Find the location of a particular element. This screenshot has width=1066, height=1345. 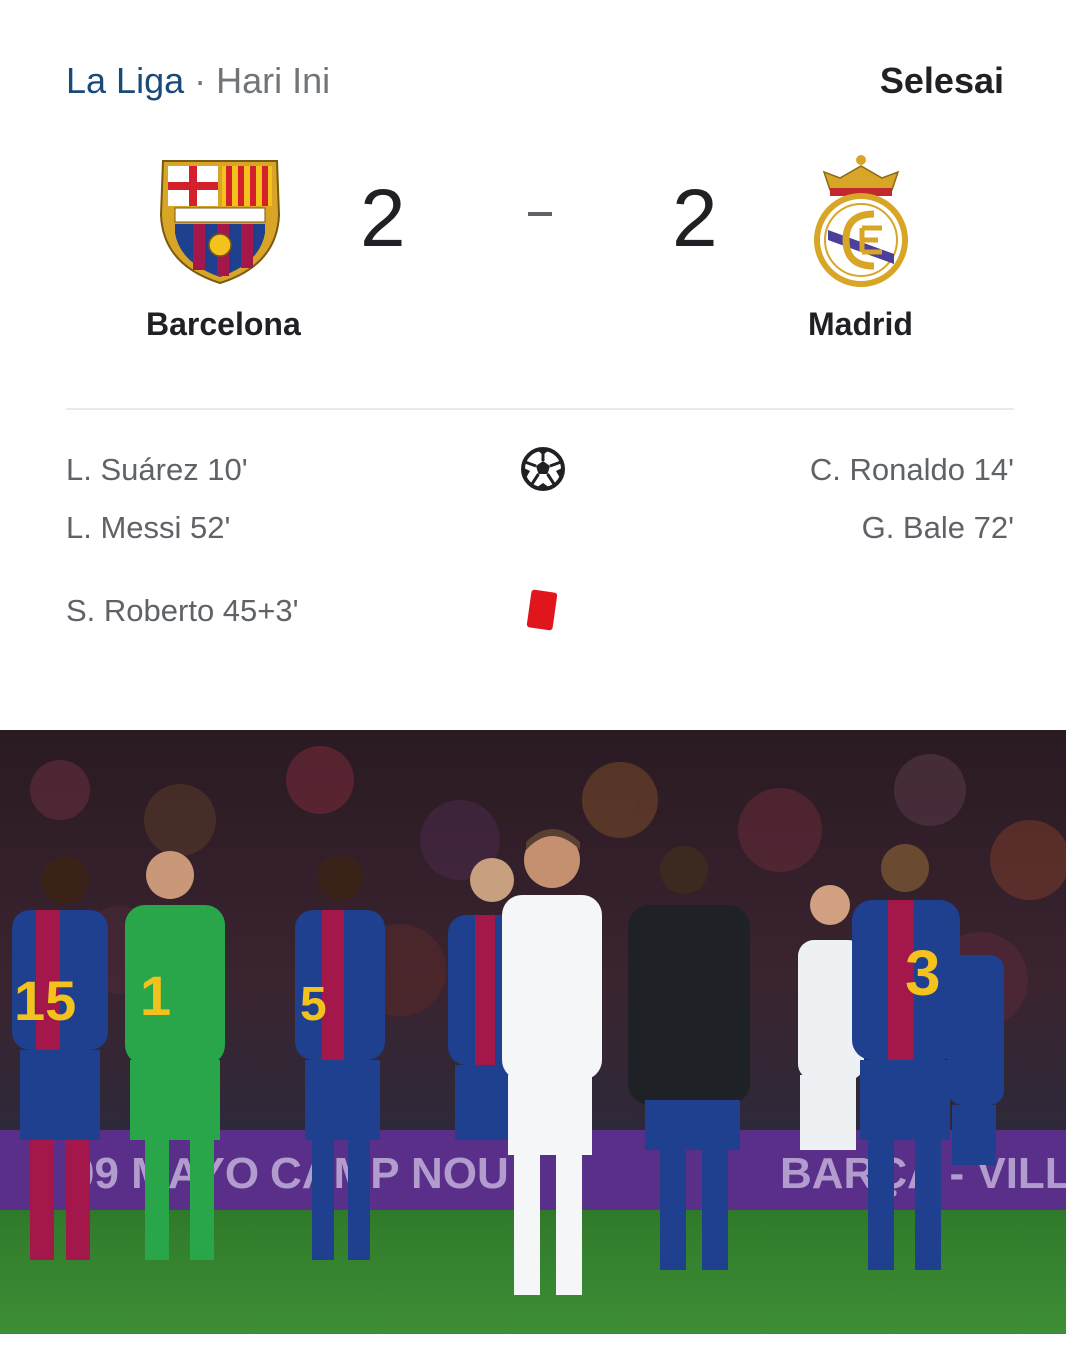

away-team-name: Madrid is located at coordinates (860, 324).